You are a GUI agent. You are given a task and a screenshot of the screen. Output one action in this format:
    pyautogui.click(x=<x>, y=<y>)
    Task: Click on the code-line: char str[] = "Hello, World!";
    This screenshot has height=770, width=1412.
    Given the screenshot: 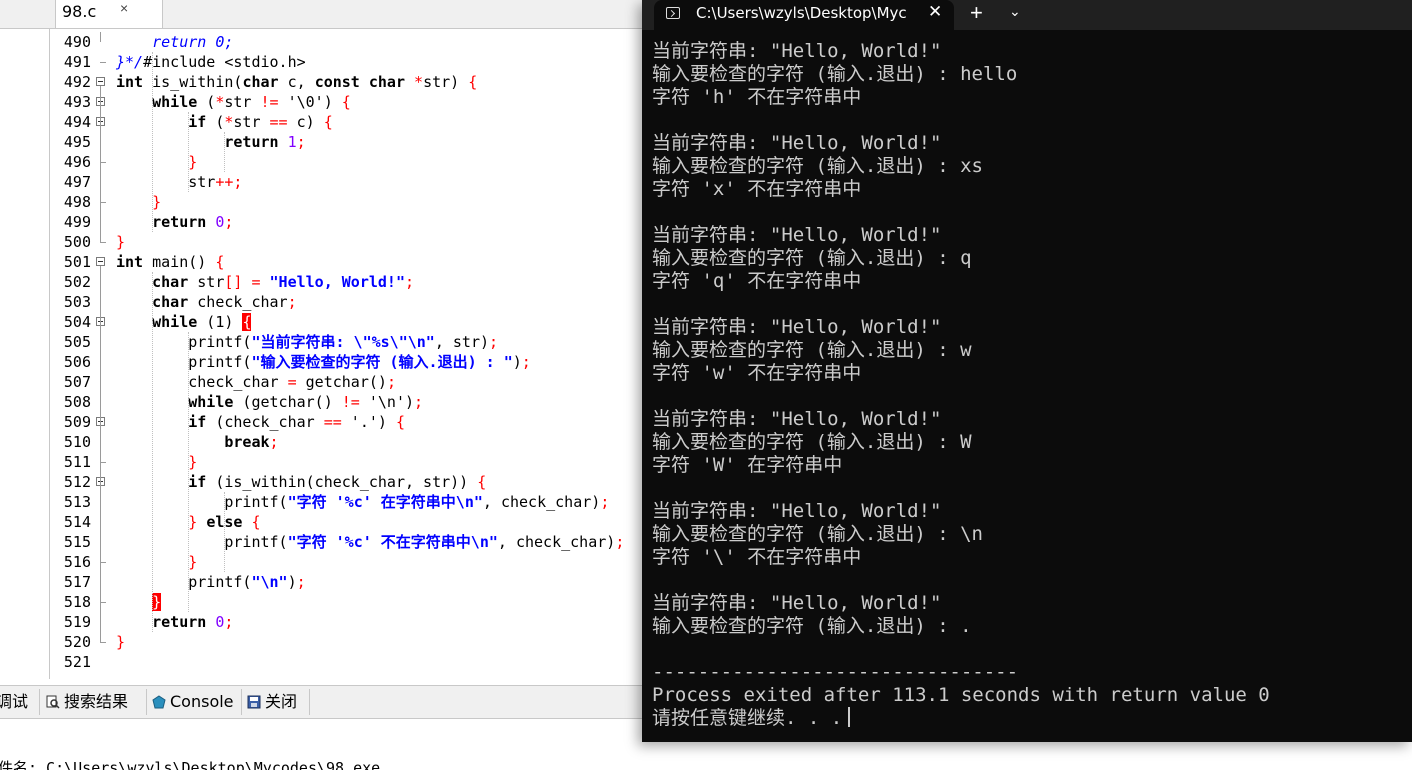 What is the action you would take?
    pyautogui.click(x=265, y=282)
    